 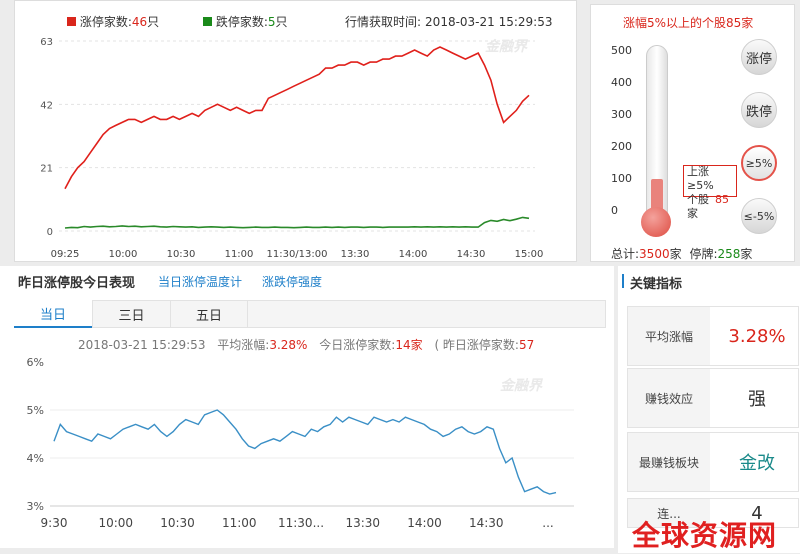 What do you see at coordinates (35, 506) in the screenshot?
I see `y-tick-label: 3%` at bounding box center [35, 506].